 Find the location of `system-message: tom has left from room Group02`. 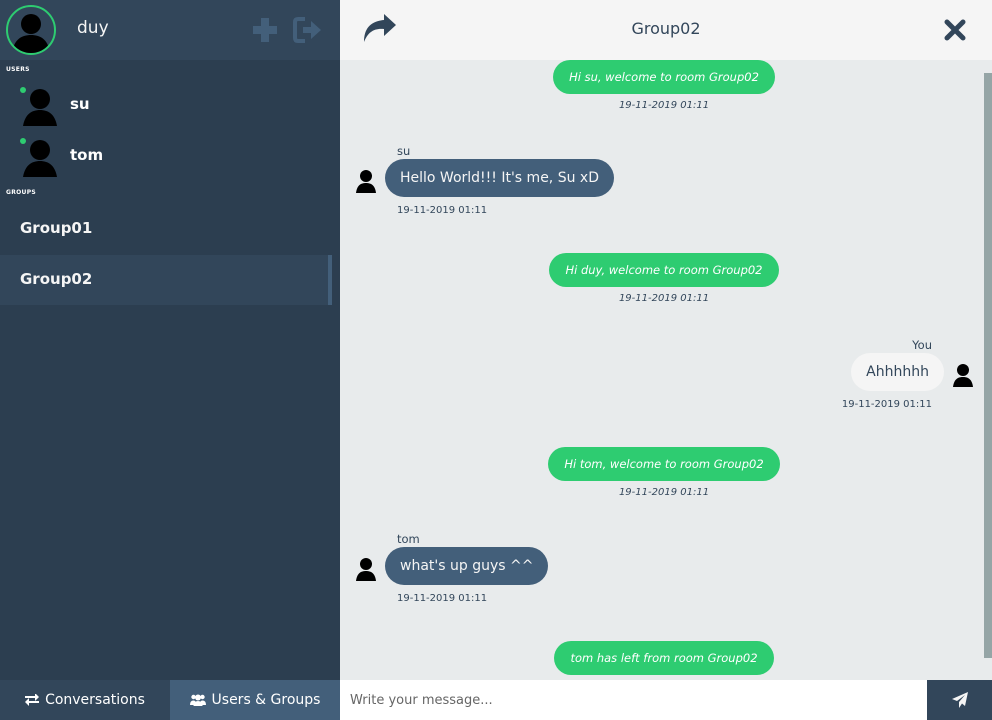

system-message: tom has left from room Group02 is located at coordinates (664, 658).